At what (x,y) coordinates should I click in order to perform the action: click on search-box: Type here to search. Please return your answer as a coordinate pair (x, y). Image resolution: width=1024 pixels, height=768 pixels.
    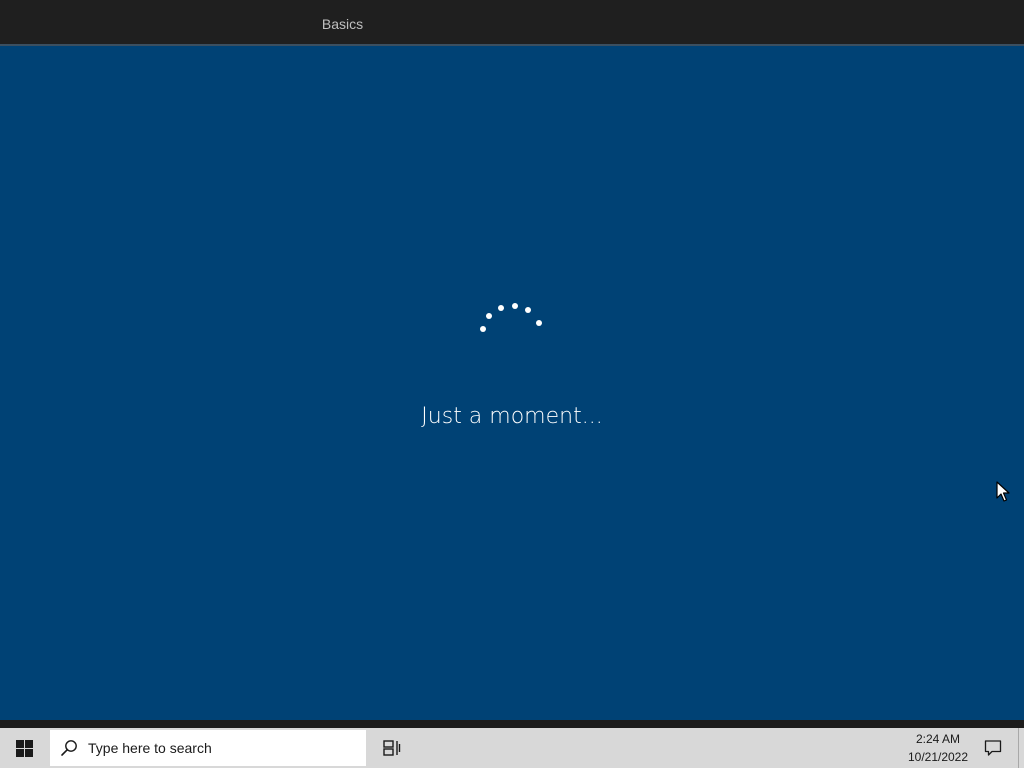
    Looking at the image, I should click on (208, 748).